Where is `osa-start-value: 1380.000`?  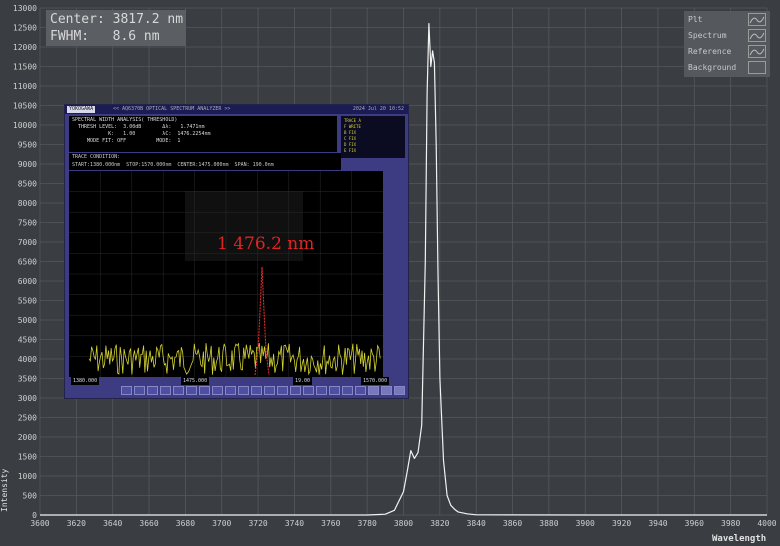 osa-start-value: 1380.000 is located at coordinates (85, 381).